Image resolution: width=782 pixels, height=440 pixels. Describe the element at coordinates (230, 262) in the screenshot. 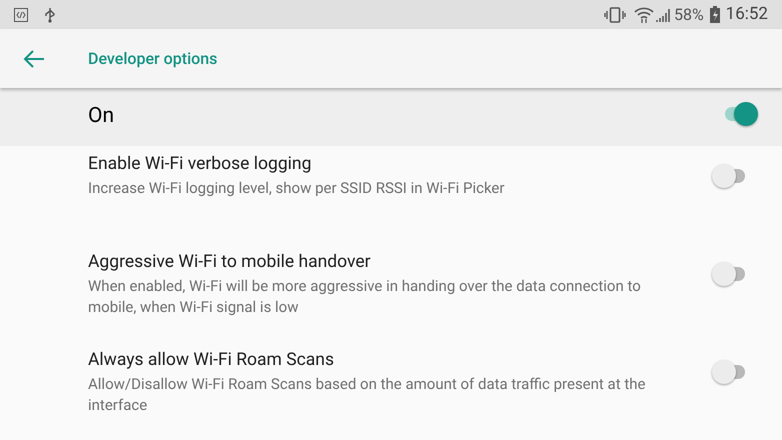

I see `setting-title: Aggressive Wi-Fi to mobile handover` at that location.